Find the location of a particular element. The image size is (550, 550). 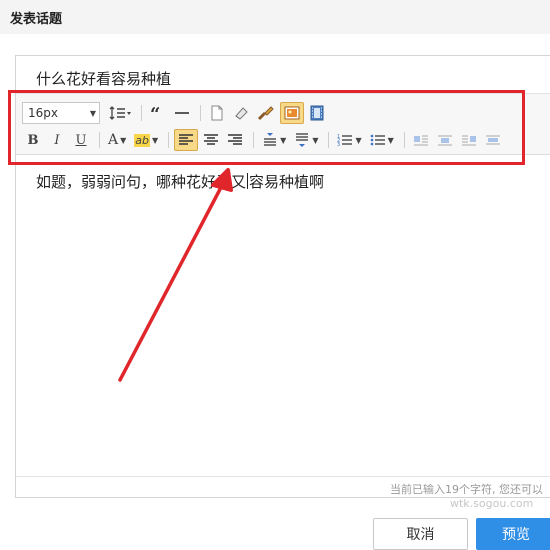

align-left-icon is located at coordinates (186, 139).